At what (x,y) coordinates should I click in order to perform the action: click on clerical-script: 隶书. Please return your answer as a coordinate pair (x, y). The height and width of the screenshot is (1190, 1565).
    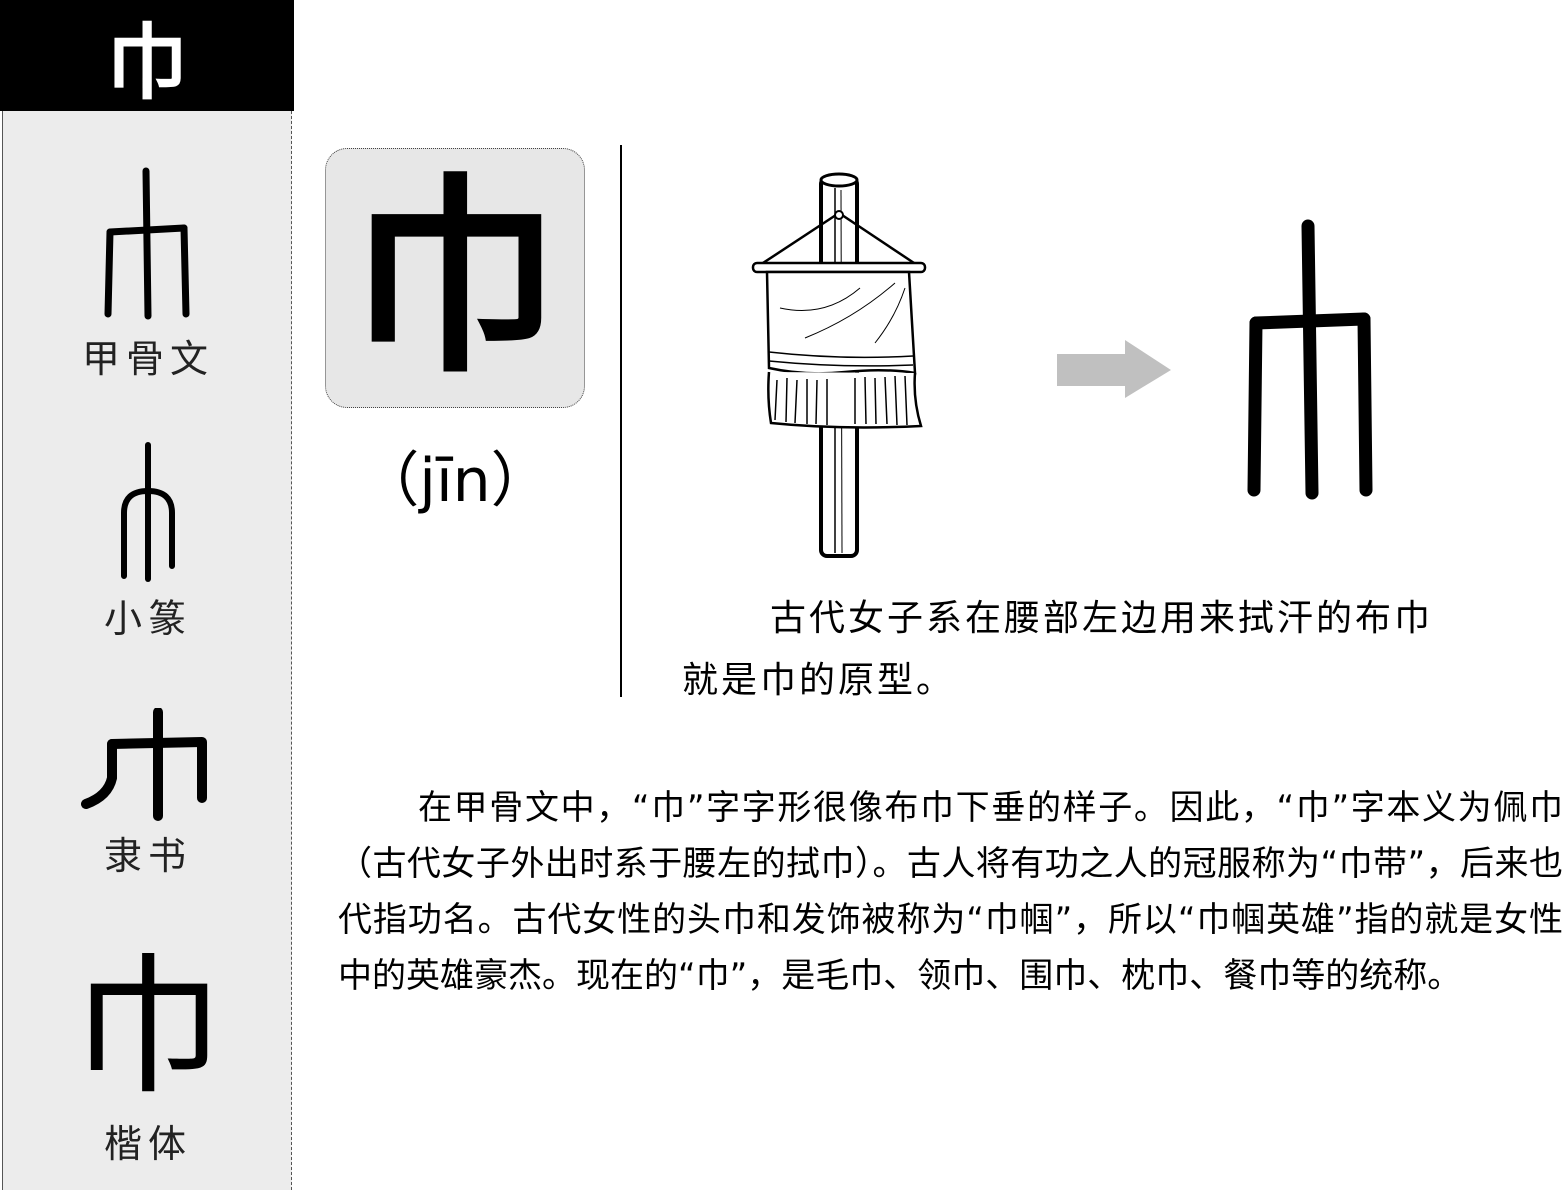
    Looking at the image, I should click on (148, 794).